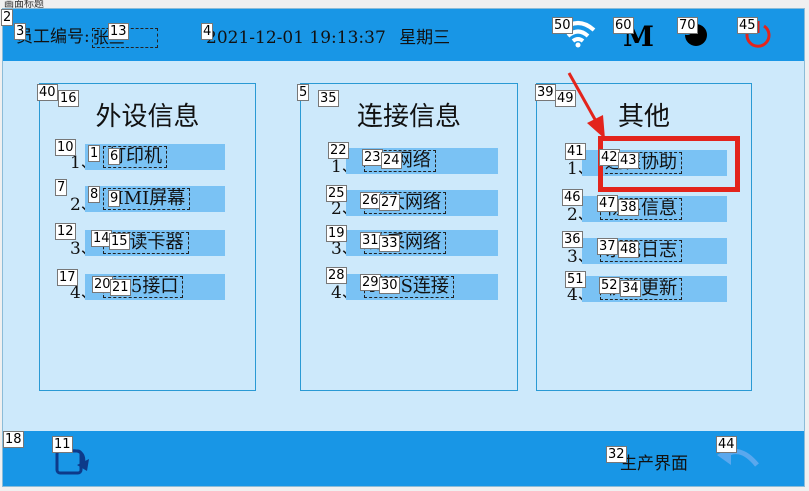  I want to click on overlay-tag: 34, so click(630, 288).